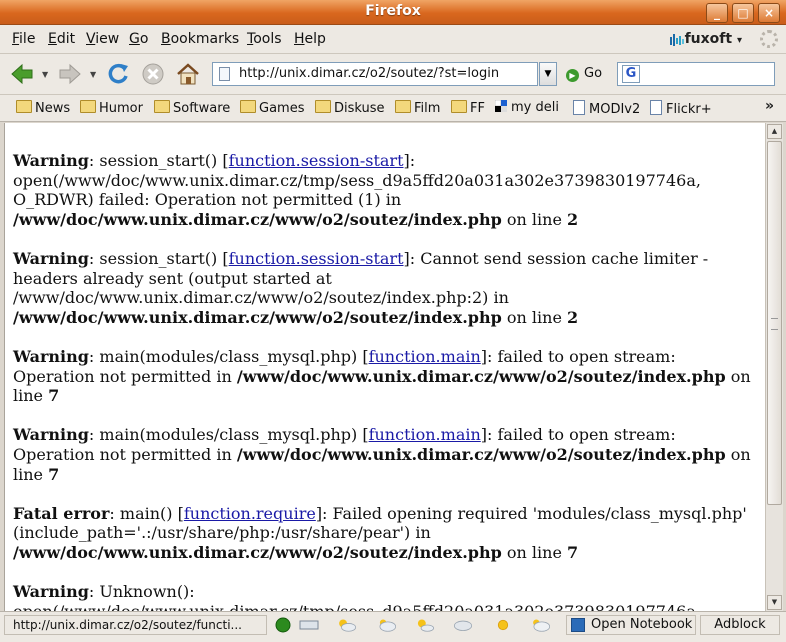  What do you see at coordinates (118, 74) in the screenshot?
I see `reload-icon` at bounding box center [118, 74].